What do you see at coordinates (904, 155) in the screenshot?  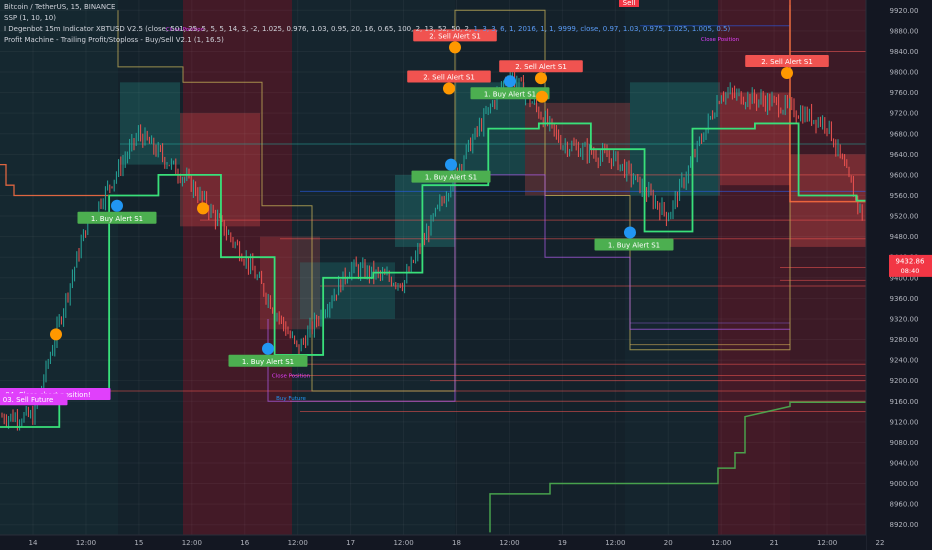 I see `price-tick-label: 9640.00` at bounding box center [904, 155].